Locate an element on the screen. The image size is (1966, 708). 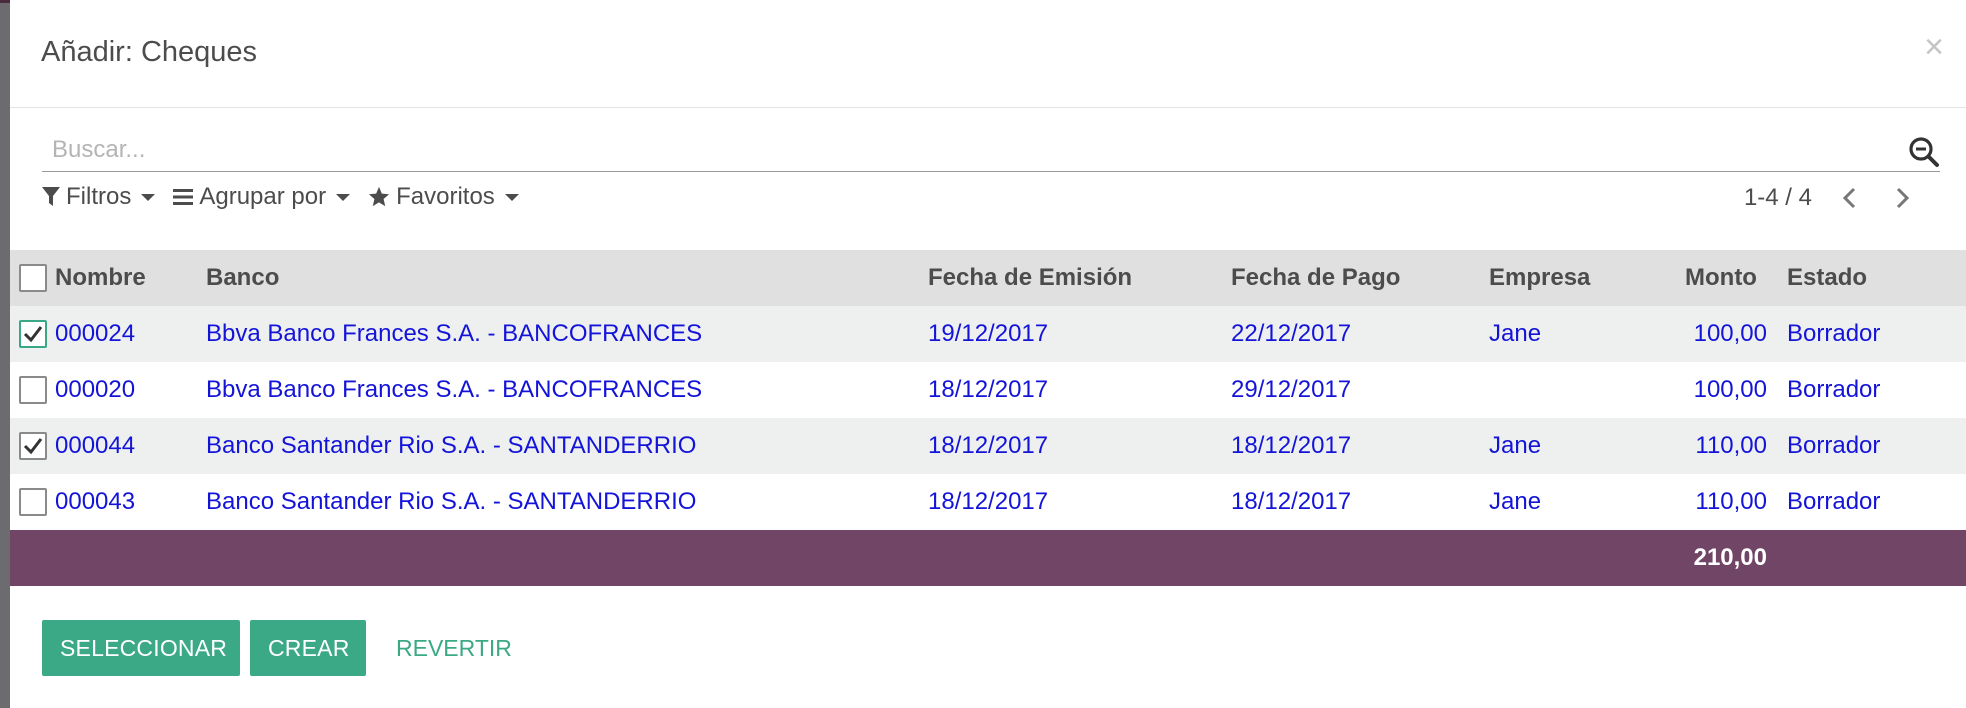
column-header-banco: Banco is located at coordinates (567, 278).